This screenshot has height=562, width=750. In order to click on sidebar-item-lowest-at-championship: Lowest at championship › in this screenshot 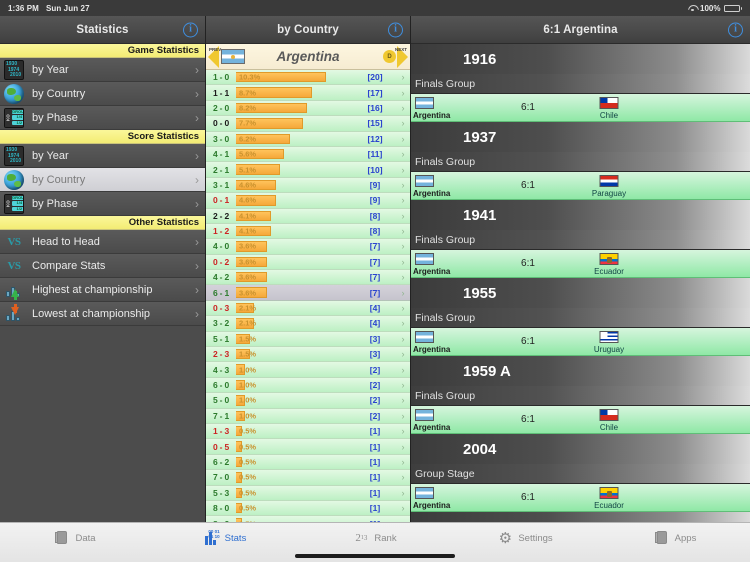, I will do `click(102, 314)`.